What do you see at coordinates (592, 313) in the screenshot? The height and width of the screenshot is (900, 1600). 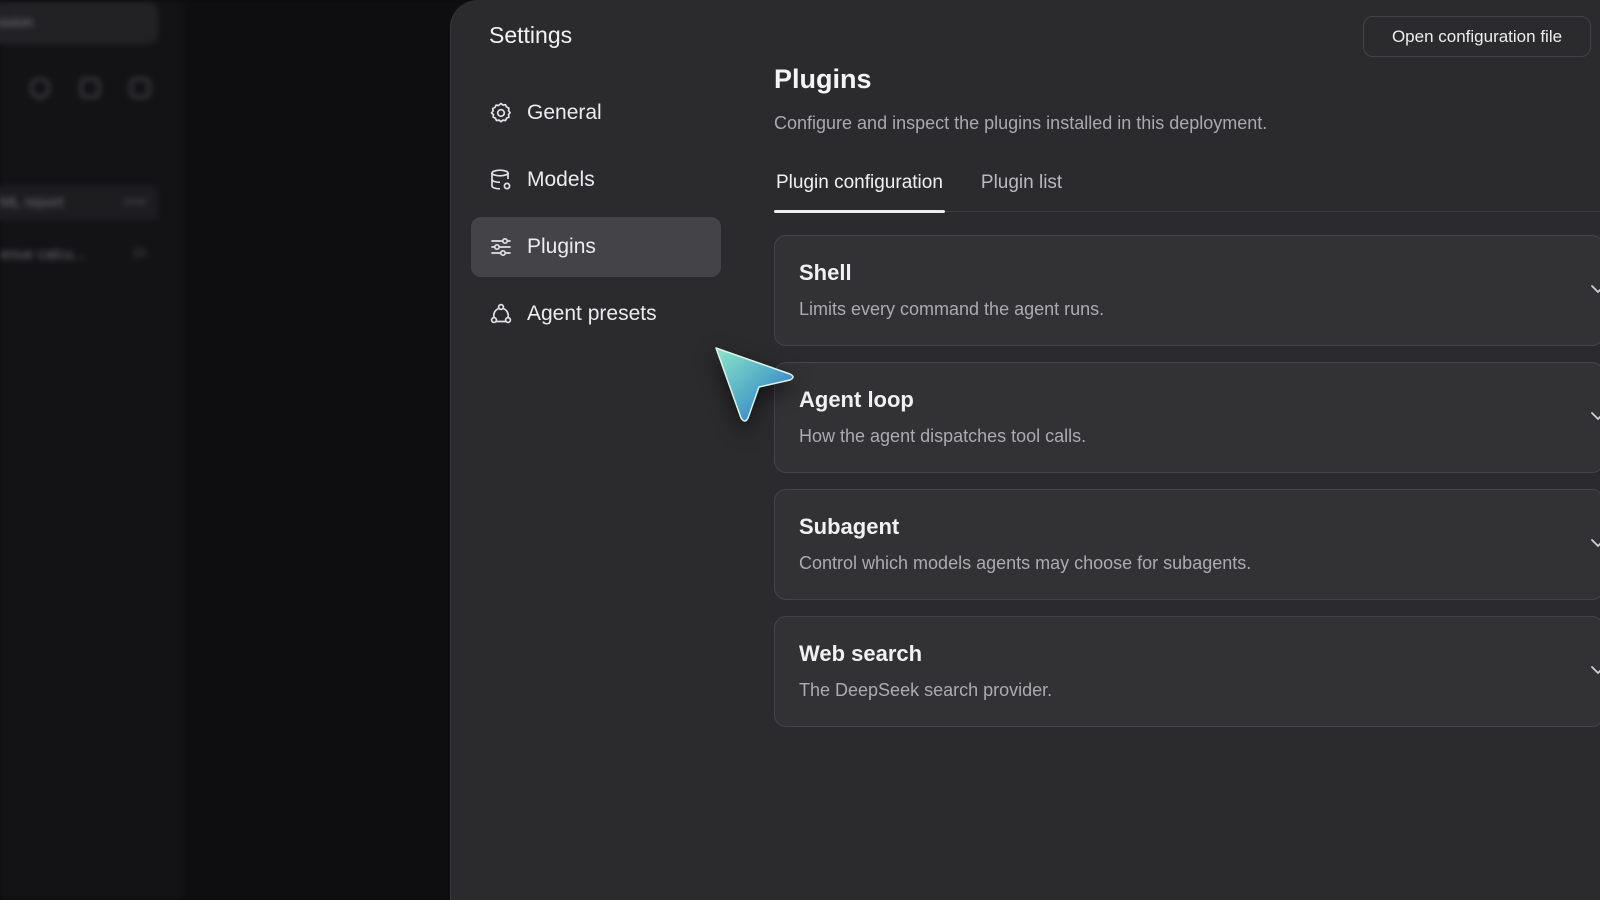 I see `nav-item-label: Agent presets` at bounding box center [592, 313].